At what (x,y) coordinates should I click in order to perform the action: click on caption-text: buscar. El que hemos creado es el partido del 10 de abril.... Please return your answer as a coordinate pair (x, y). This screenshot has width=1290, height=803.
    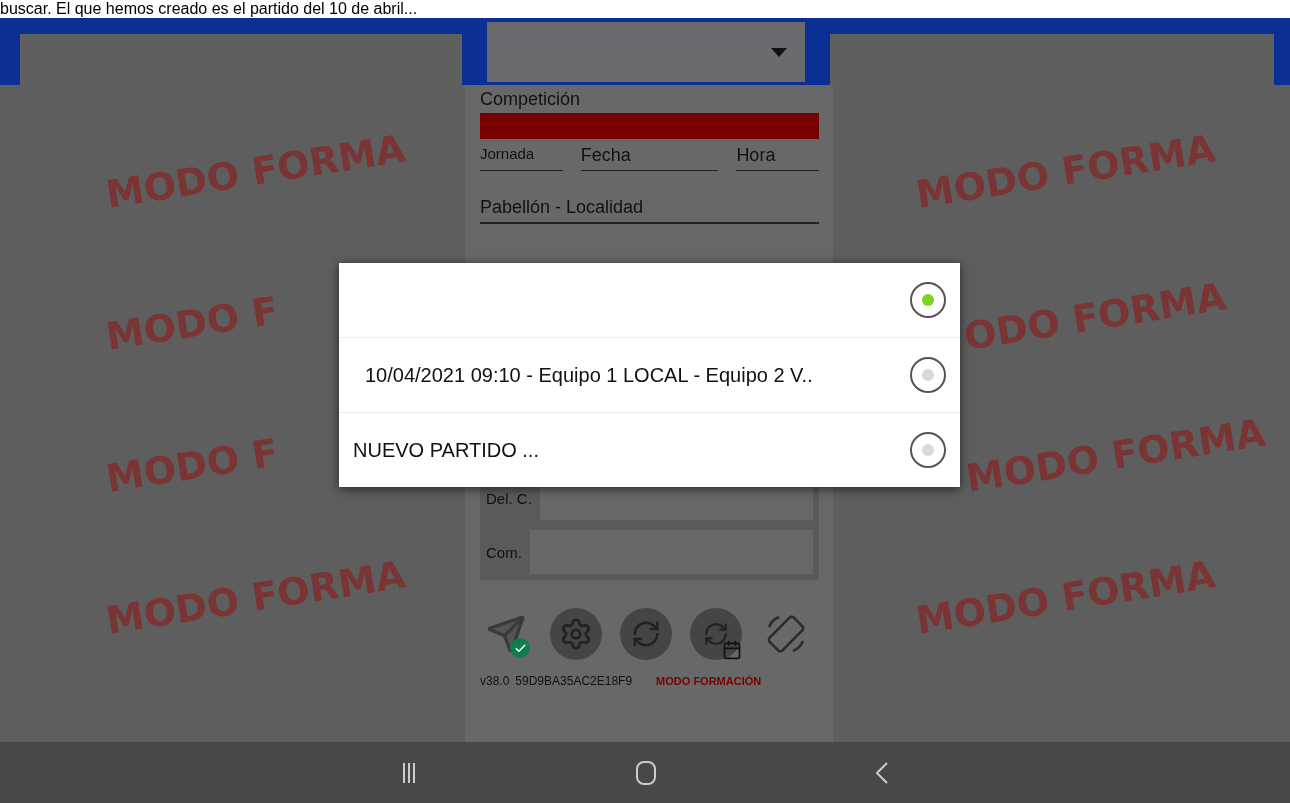
    Looking at the image, I should click on (209, 9).